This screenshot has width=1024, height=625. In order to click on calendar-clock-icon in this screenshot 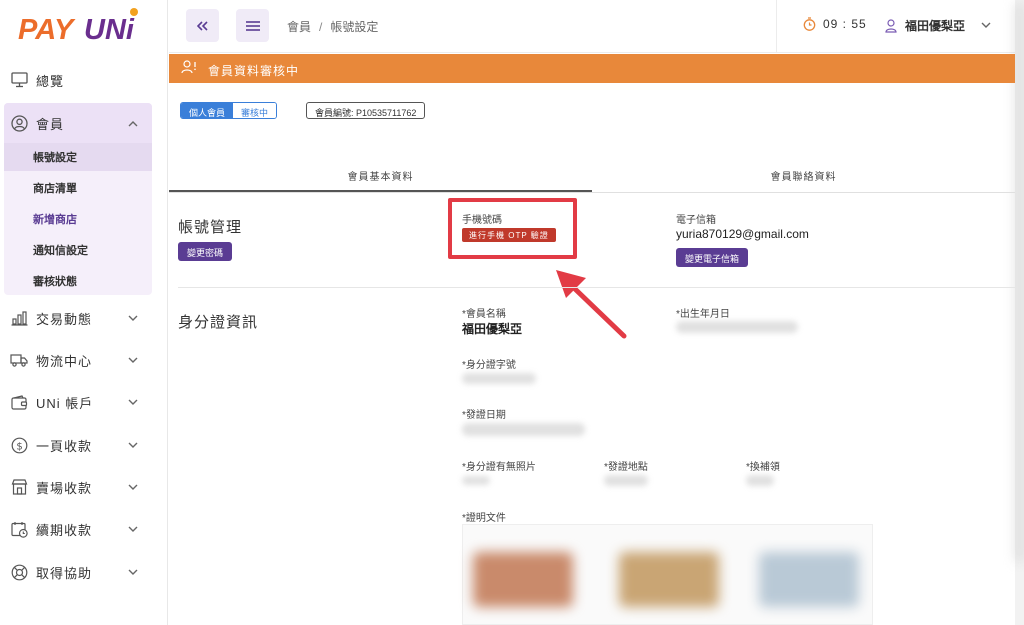, I will do `click(19, 529)`.